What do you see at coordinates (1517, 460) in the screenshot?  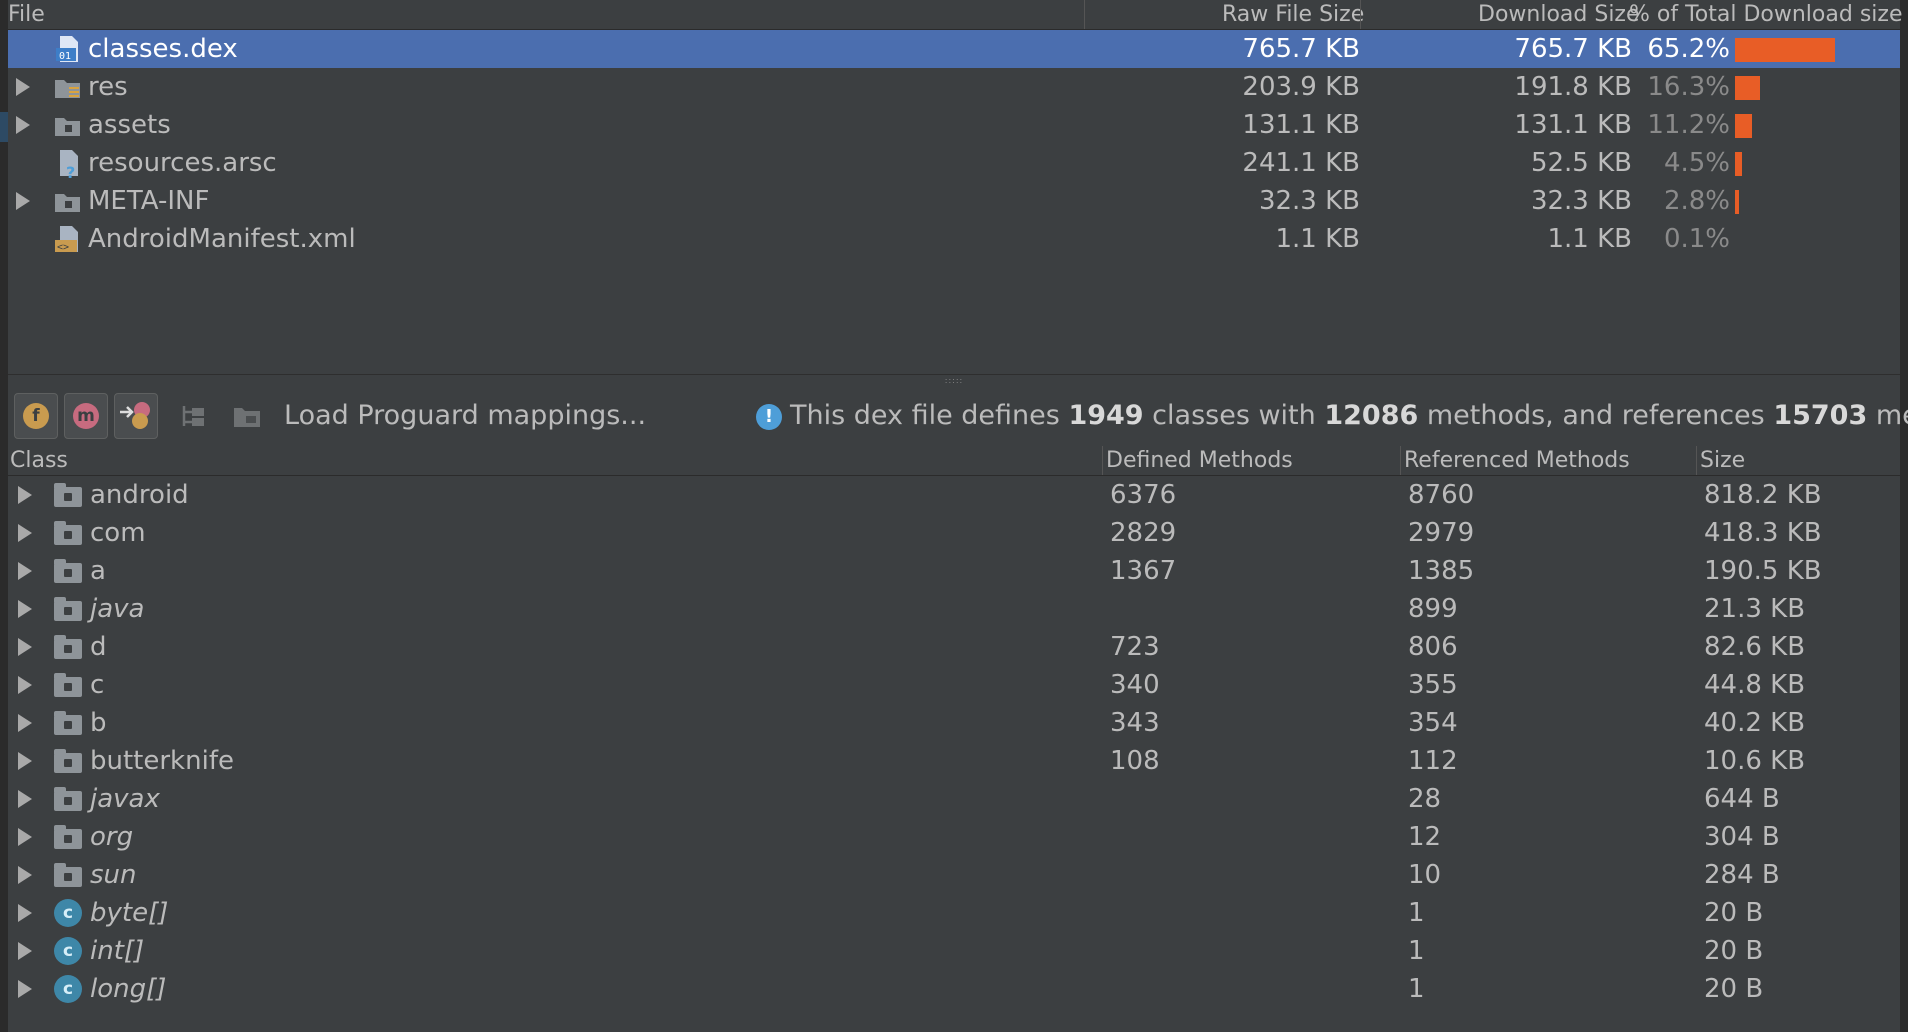 I see `column-header-referenced-methods: Referenced Methods` at bounding box center [1517, 460].